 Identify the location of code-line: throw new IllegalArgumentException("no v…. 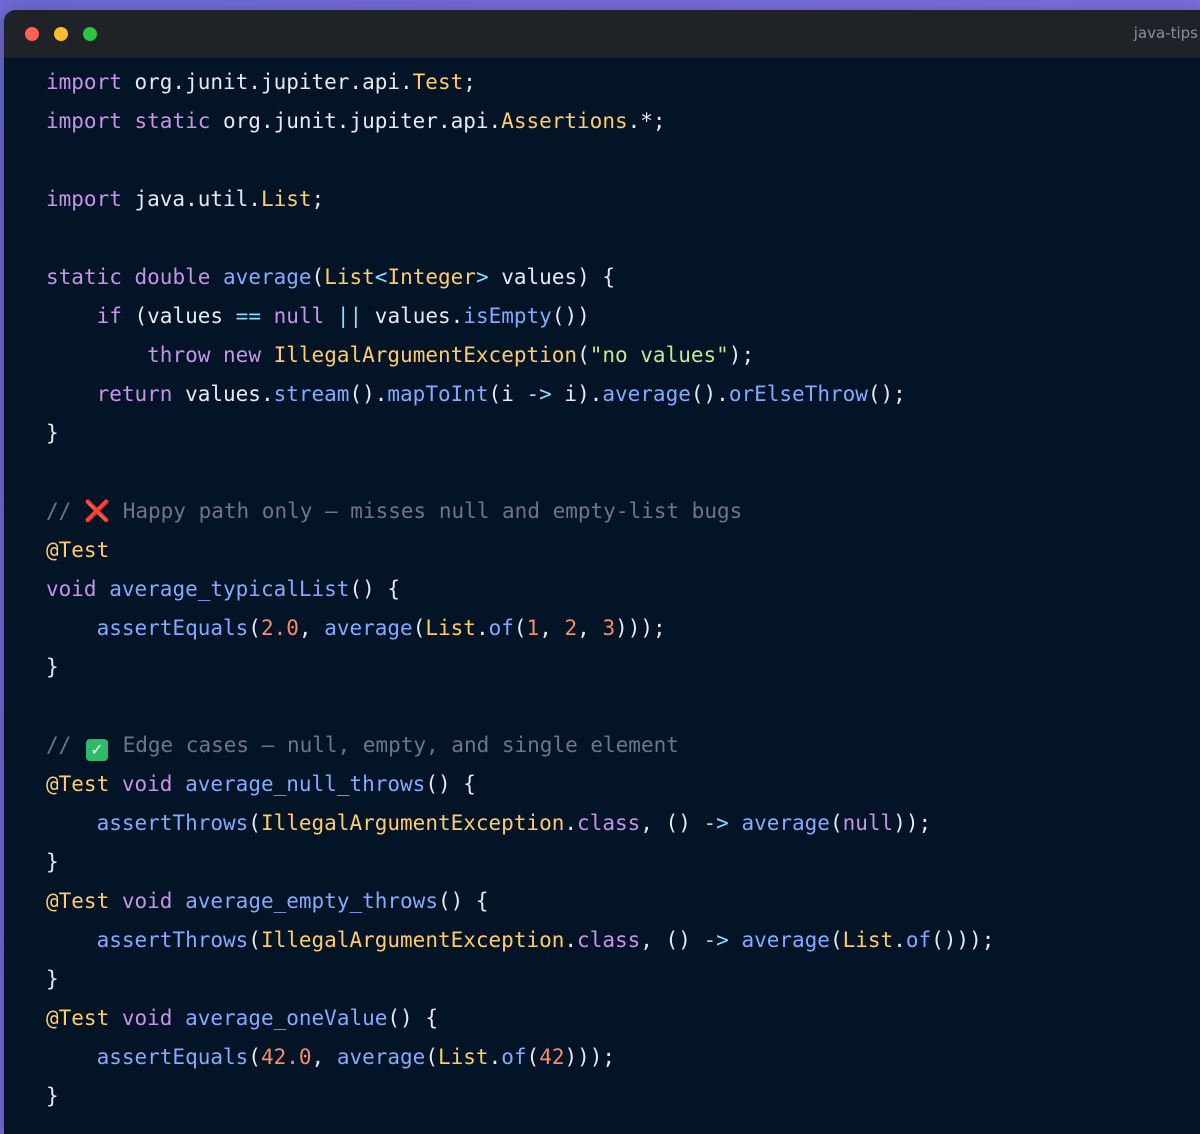
(620, 358).